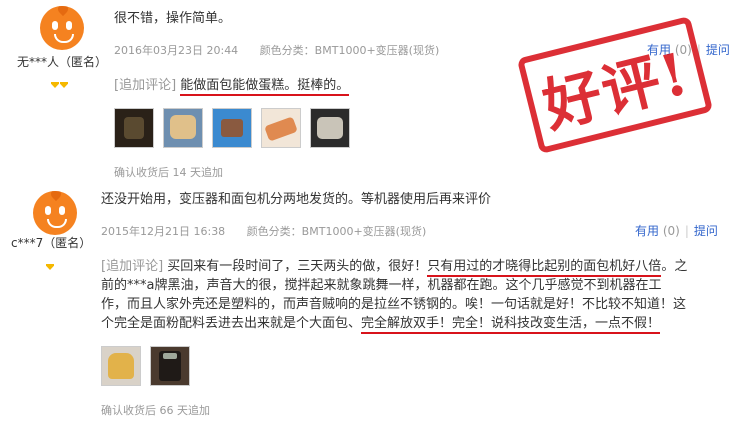 Image resolution: width=750 pixels, height=422 pixels. What do you see at coordinates (176, 50) in the screenshot?
I see `review-date: 2016年03月23日 20:44` at bounding box center [176, 50].